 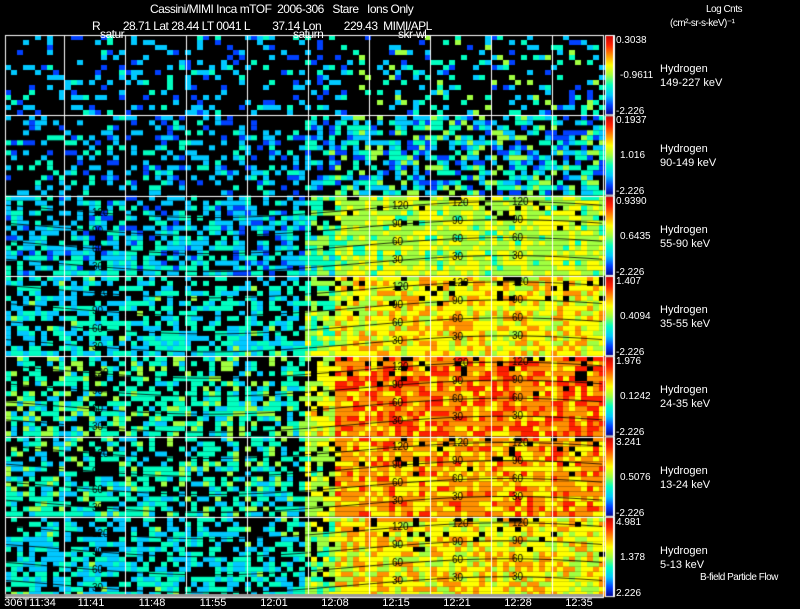 What do you see at coordinates (685, 404) in the screenshot?
I see `panel-energy: 24-35 keV` at bounding box center [685, 404].